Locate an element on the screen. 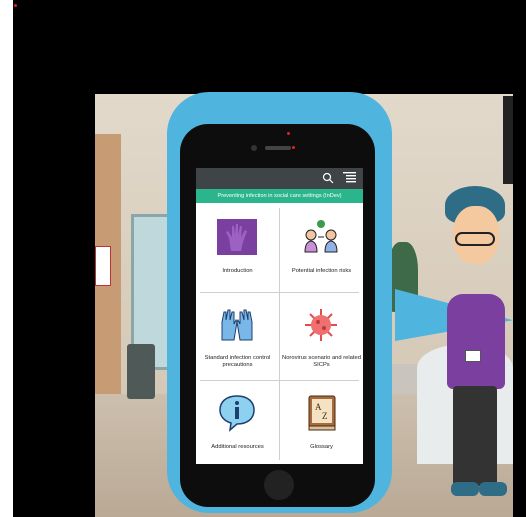  hand-icon is located at coordinates (237, 237).